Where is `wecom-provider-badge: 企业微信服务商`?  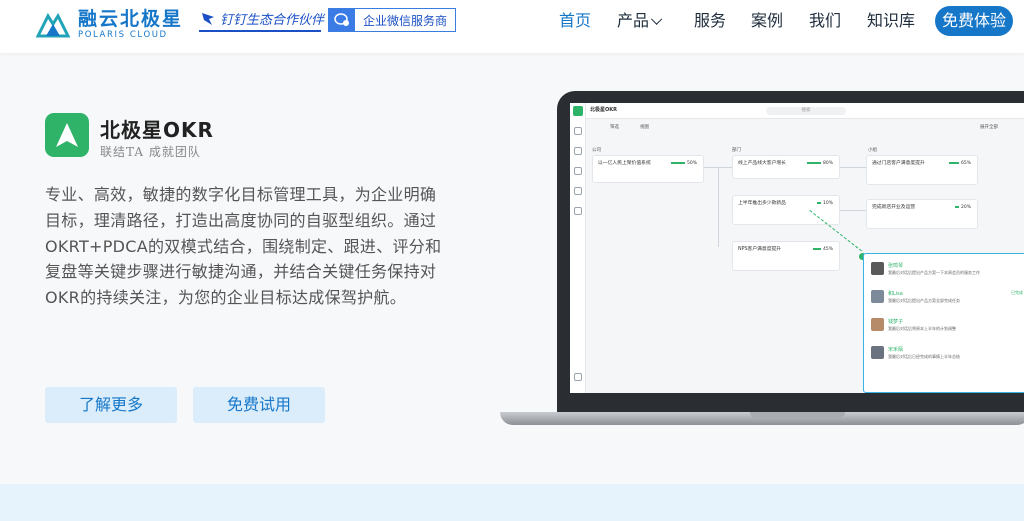 wecom-provider-badge: 企业微信服务商 is located at coordinates (392, 20).